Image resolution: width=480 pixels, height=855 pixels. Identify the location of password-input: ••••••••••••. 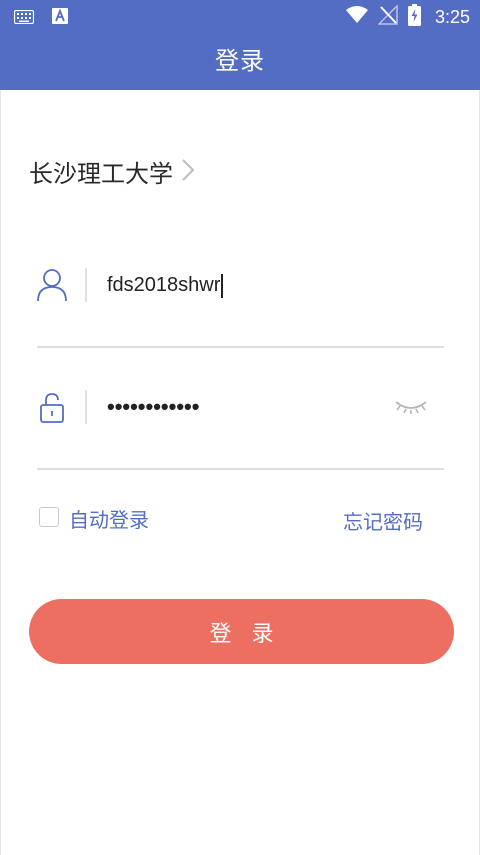
(252, 407).